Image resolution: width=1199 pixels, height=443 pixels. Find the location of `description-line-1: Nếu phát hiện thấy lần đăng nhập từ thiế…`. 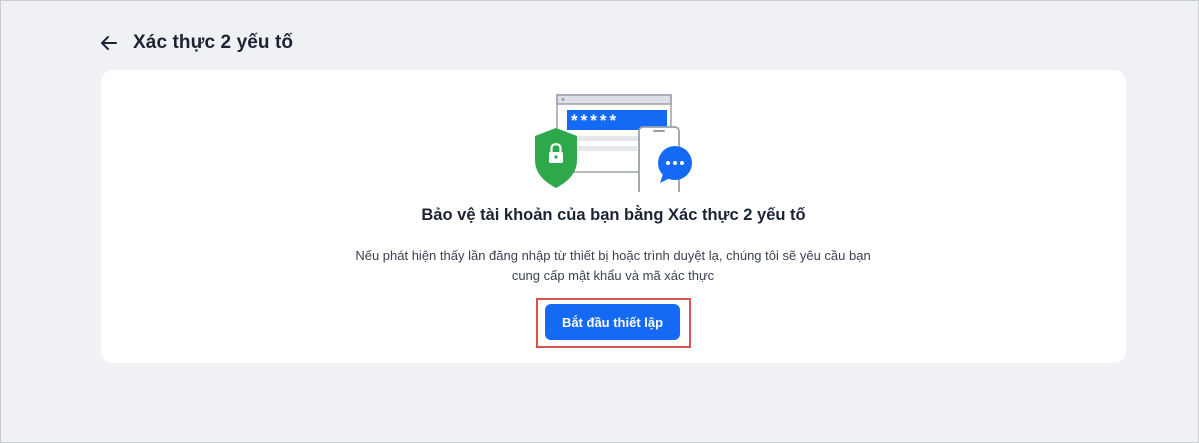

description-line-1: Nếu phát hiện thấy lần đăng nhập từ thiế… is located at coordinates (613, 255).